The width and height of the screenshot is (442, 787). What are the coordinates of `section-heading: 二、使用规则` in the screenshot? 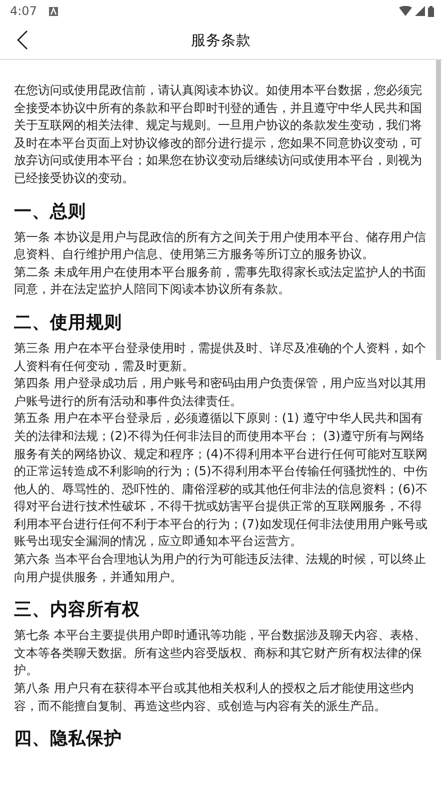 It's located at (68, 323).